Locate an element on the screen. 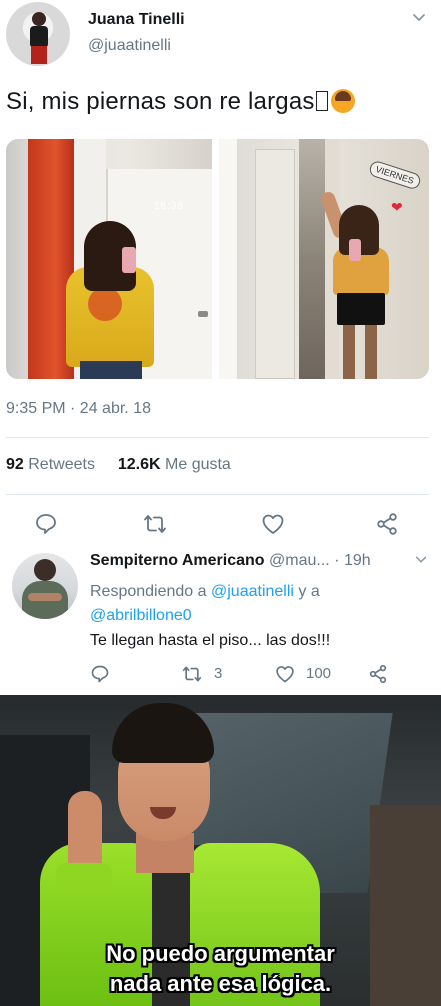 The height and width of the screenshot is (1006, 441). meme-caption-line2: nada ante esa lógica. is located at coordinates (220, 983).